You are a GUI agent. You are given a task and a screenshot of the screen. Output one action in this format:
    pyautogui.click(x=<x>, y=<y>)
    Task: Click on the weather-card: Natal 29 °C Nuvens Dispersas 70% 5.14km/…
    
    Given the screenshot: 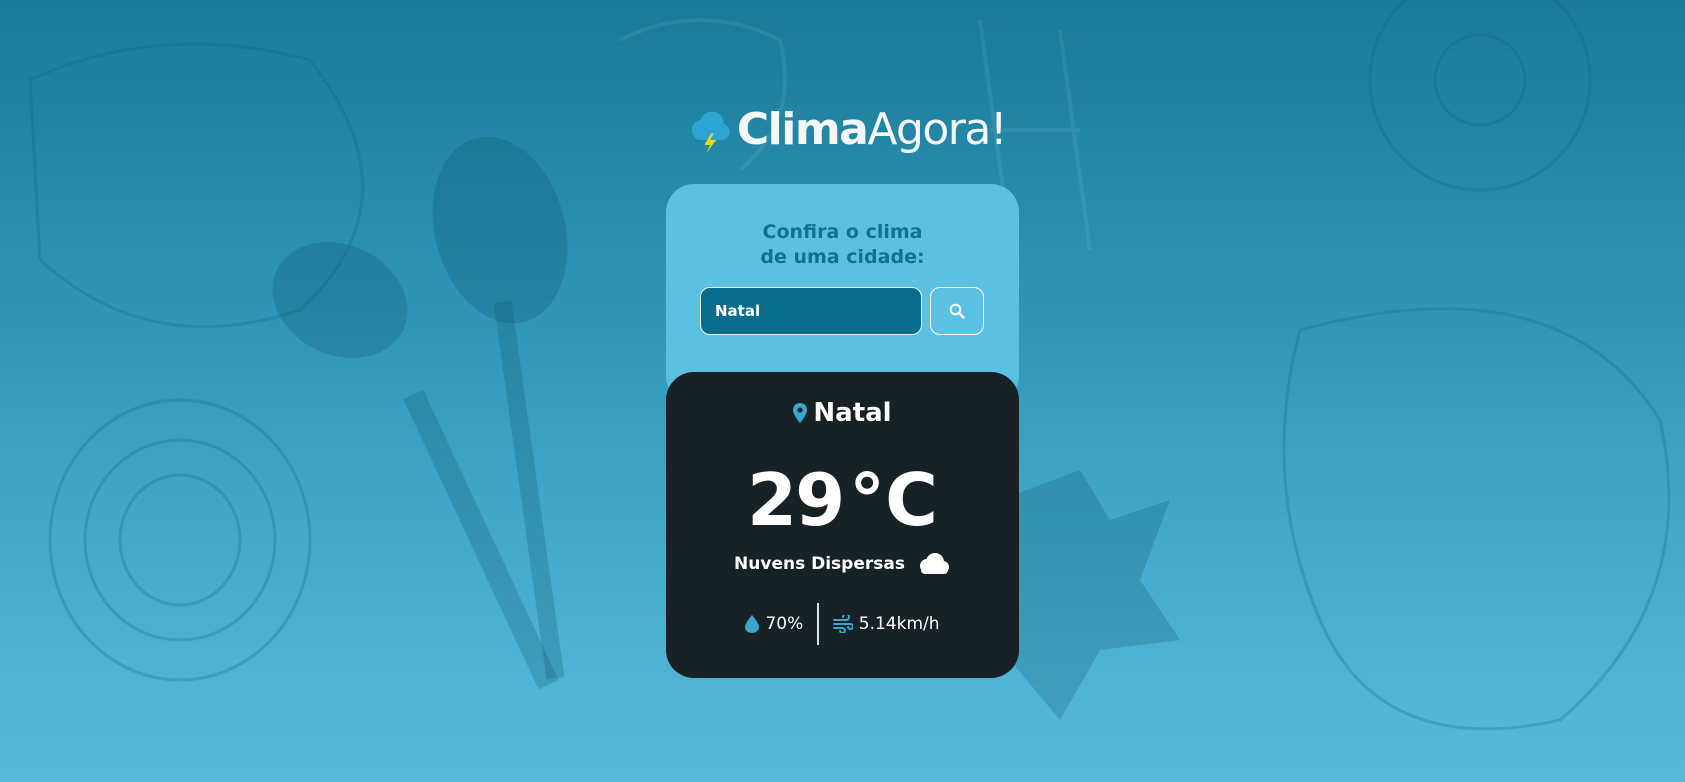 What is the action you would take?
    pyautogui.click(x=842, y=525)
    